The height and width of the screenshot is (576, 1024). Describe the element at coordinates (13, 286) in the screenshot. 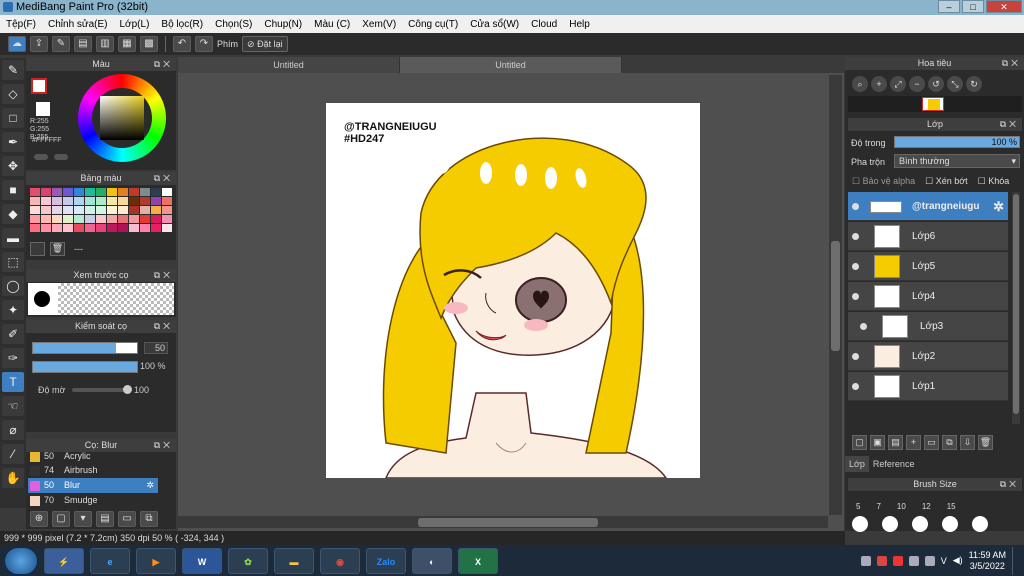

I see `lasso-tool-icon: ◯` at that location.